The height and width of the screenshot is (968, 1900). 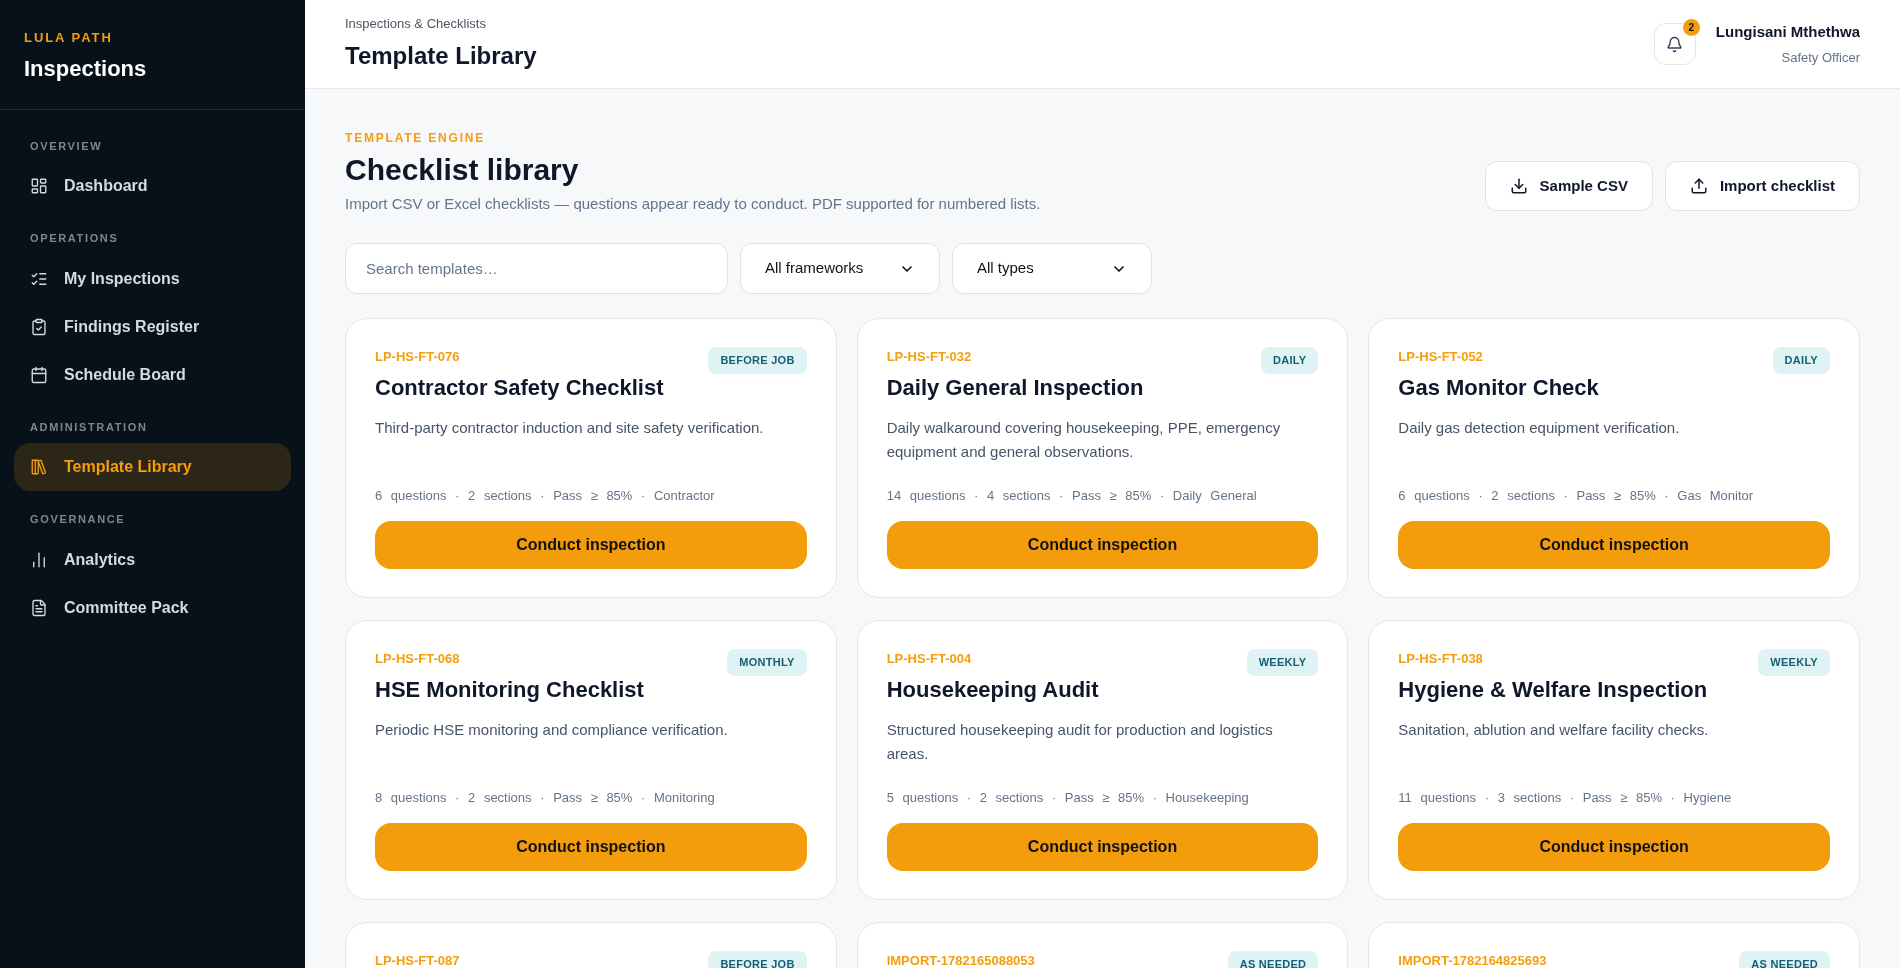 I want to click on brand-name: LULA PATH, so click(x=69, y=38).